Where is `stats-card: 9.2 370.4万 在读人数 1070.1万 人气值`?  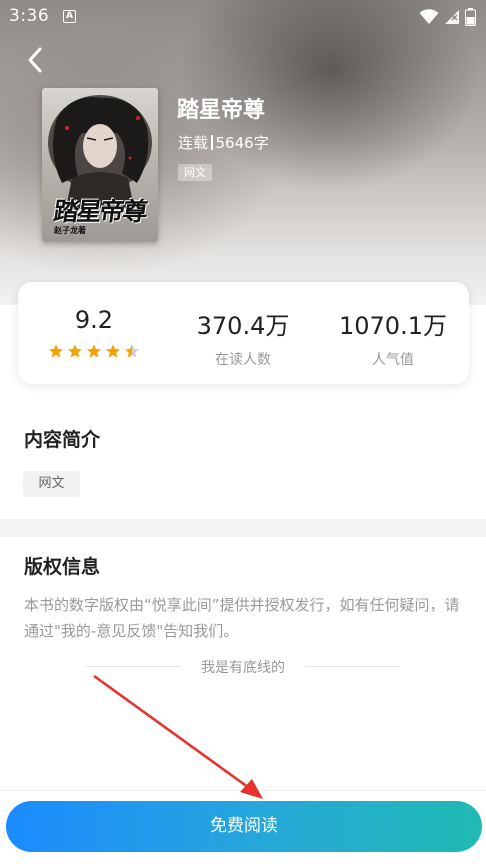 stats-card: 9.2 370.4万 在读人数 1070.1万 人气值 is located at coordinates (243, 333).